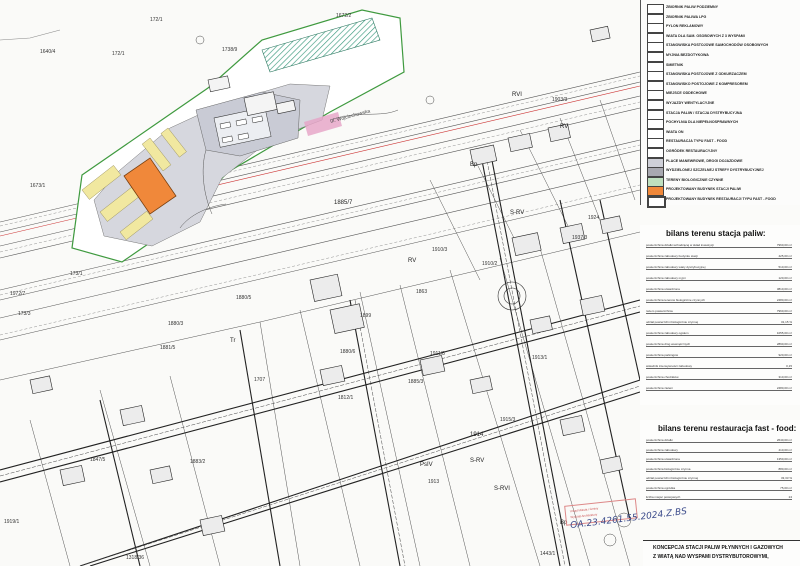 The height and width of the screenshot is (566, 800). What do you see at coordinates (230, 50) in the screenshot?
I see `parcel-label: 1738/9` at bounding box center [230, 50].